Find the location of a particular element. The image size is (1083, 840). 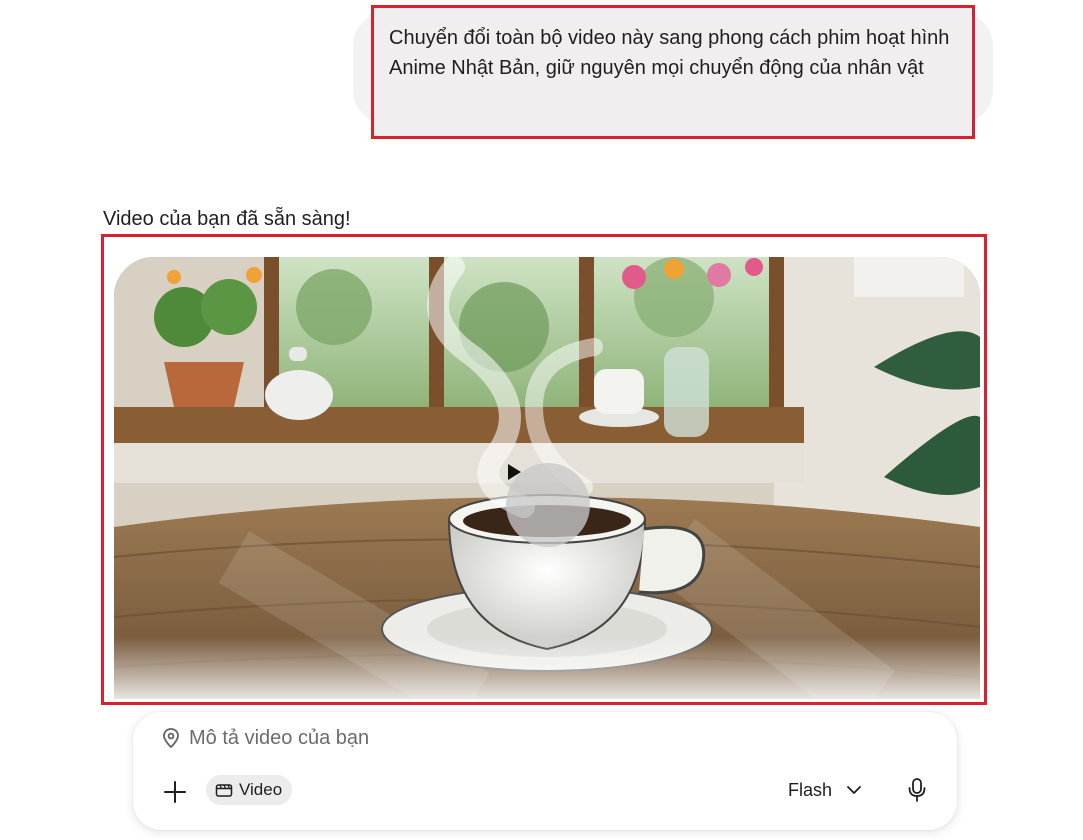

model-label: Flash is located at coordinates (810, 789).